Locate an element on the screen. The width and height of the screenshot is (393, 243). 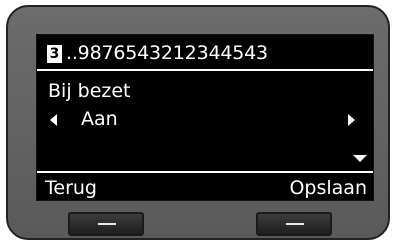
setting-value: Aan is located at coordinates (99, 119).